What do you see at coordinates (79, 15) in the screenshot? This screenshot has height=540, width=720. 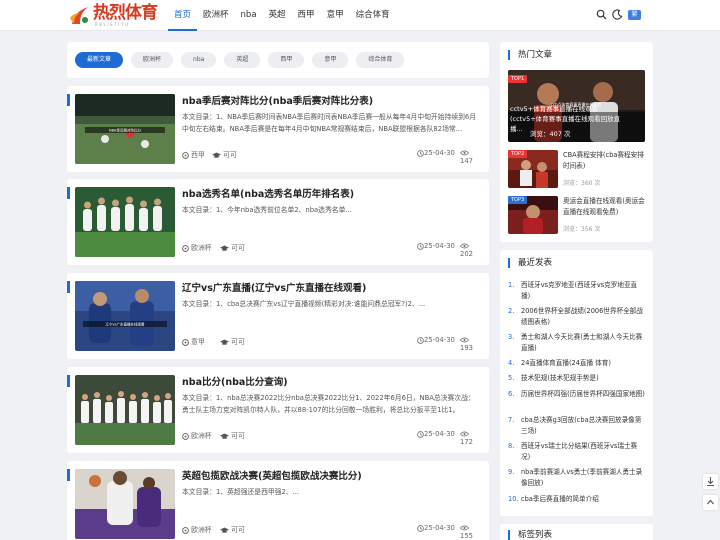 I see `logo-mark-icon` at bounding box center [79, 15].